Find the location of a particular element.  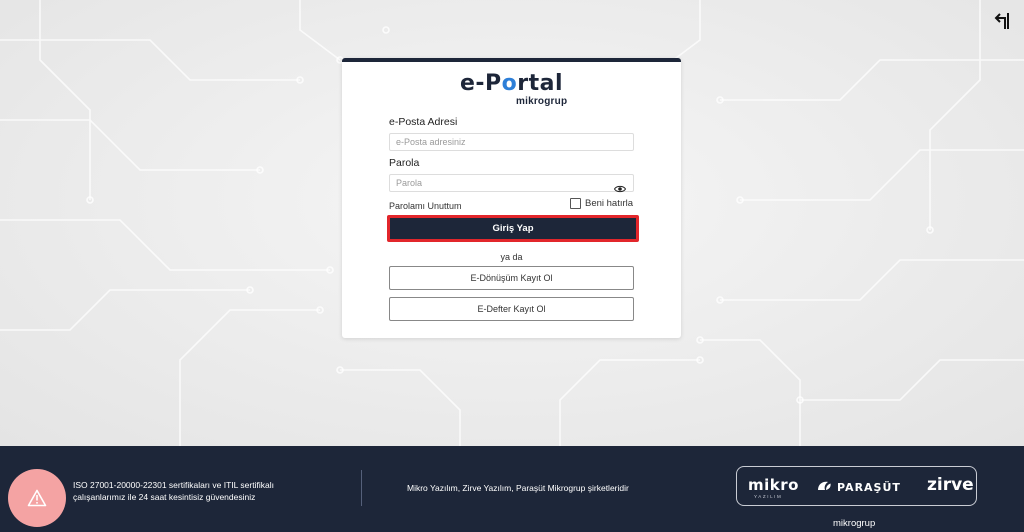

remember-me: Beni hatırla is located at coordinates (601, 203).